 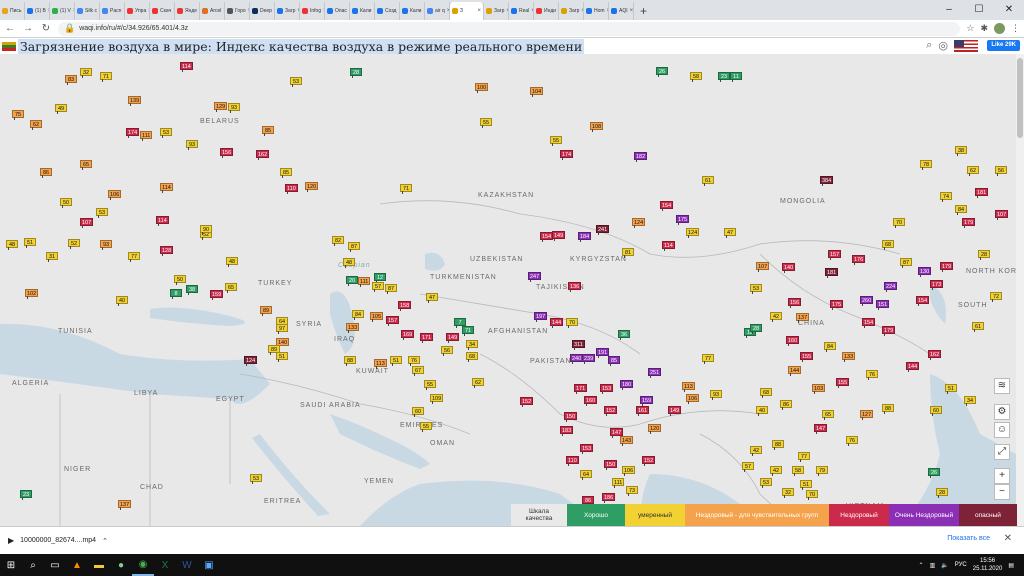 I want to click on aqi-station-marker: 139, so click(x=135, y=101).